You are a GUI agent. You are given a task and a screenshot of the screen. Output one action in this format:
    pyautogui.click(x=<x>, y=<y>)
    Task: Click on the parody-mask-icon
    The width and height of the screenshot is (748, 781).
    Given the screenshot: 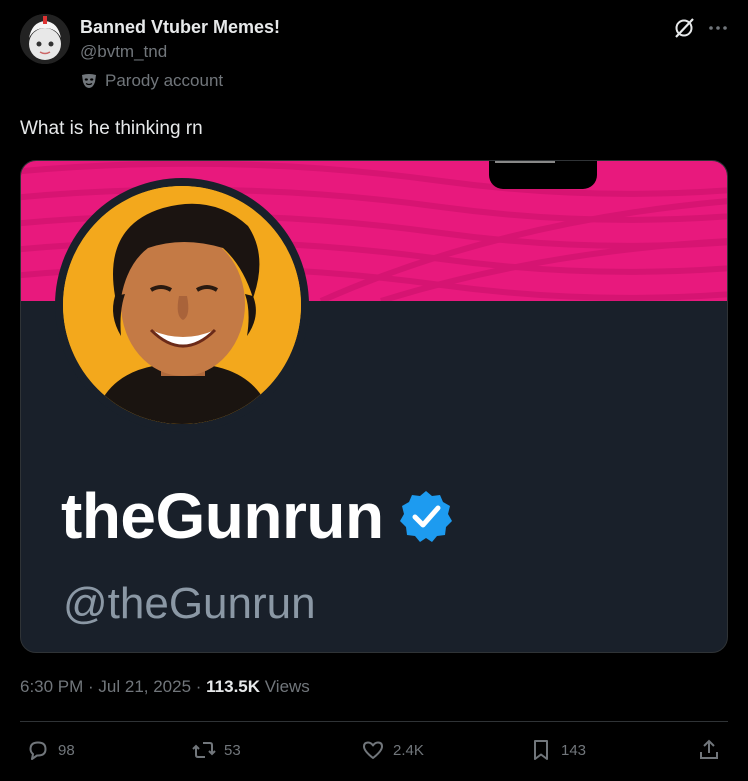 What is the action you would take?
    pyautogui.click(x=89, y=81)
    